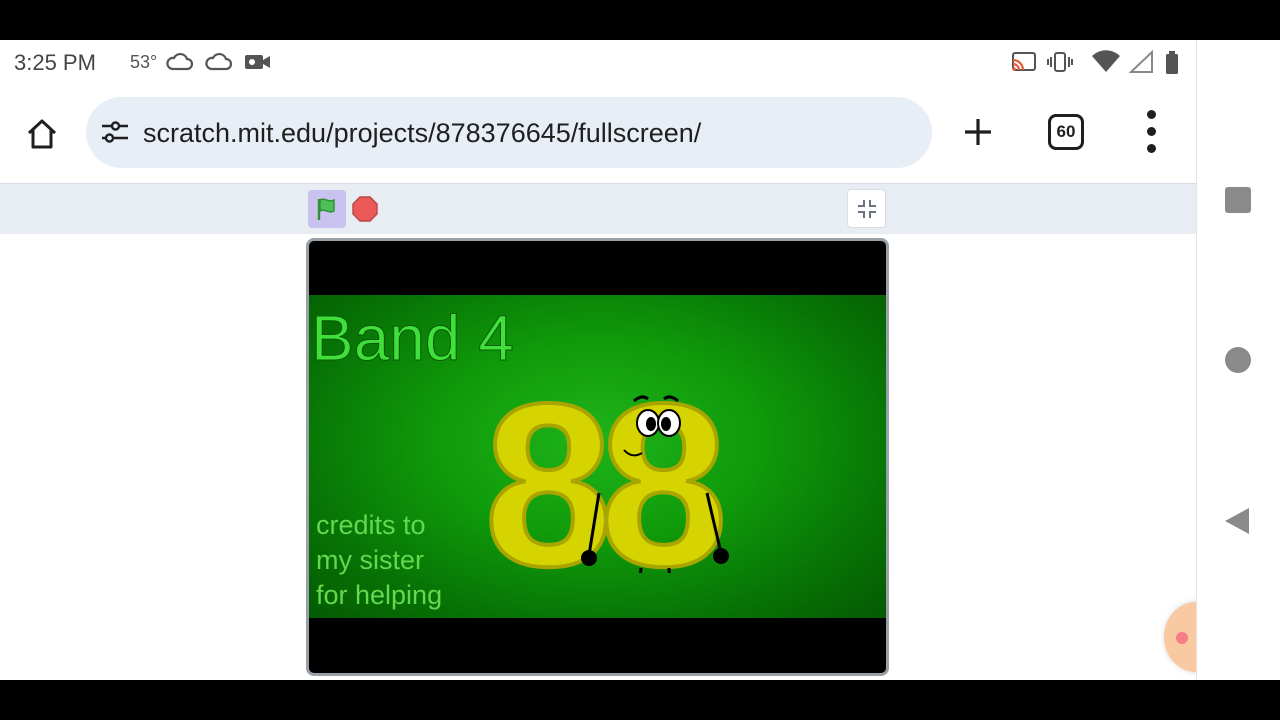  I want to click on battery-icon, so click(1173, 65).